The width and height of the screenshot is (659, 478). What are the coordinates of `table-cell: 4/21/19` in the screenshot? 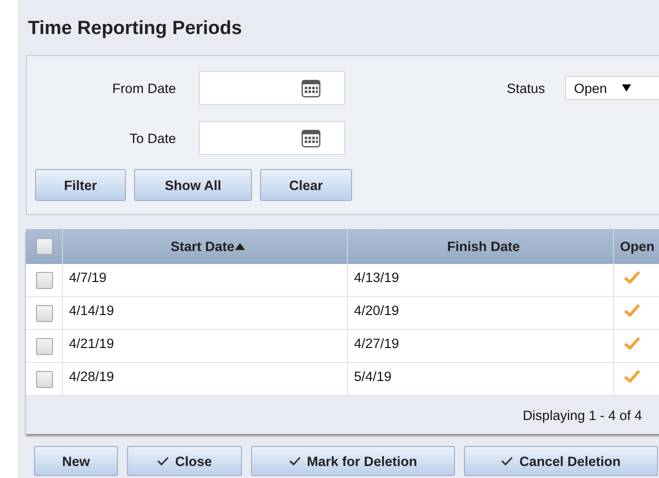 It's located at (205, 346).